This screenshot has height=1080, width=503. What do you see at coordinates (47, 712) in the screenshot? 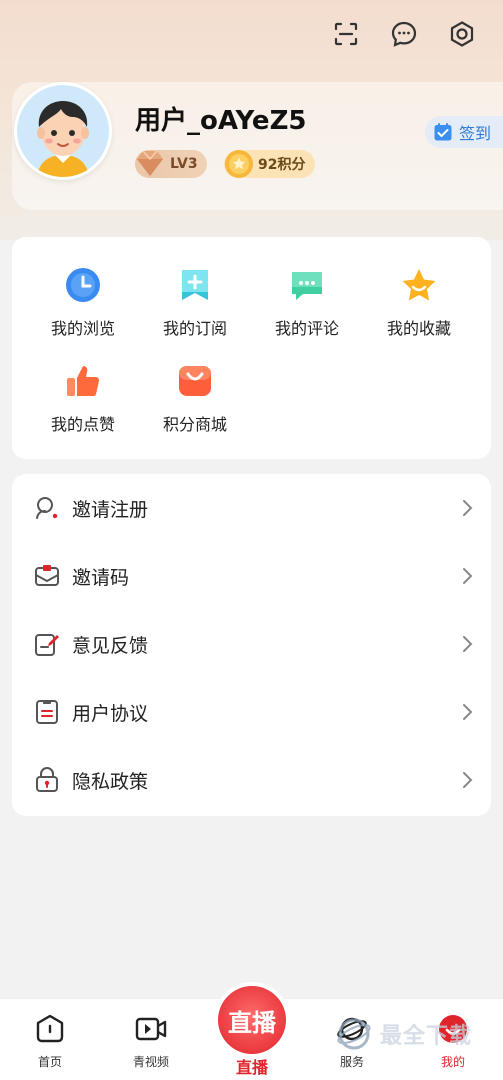
I see `document-icon` at bounding box center [47, 712].